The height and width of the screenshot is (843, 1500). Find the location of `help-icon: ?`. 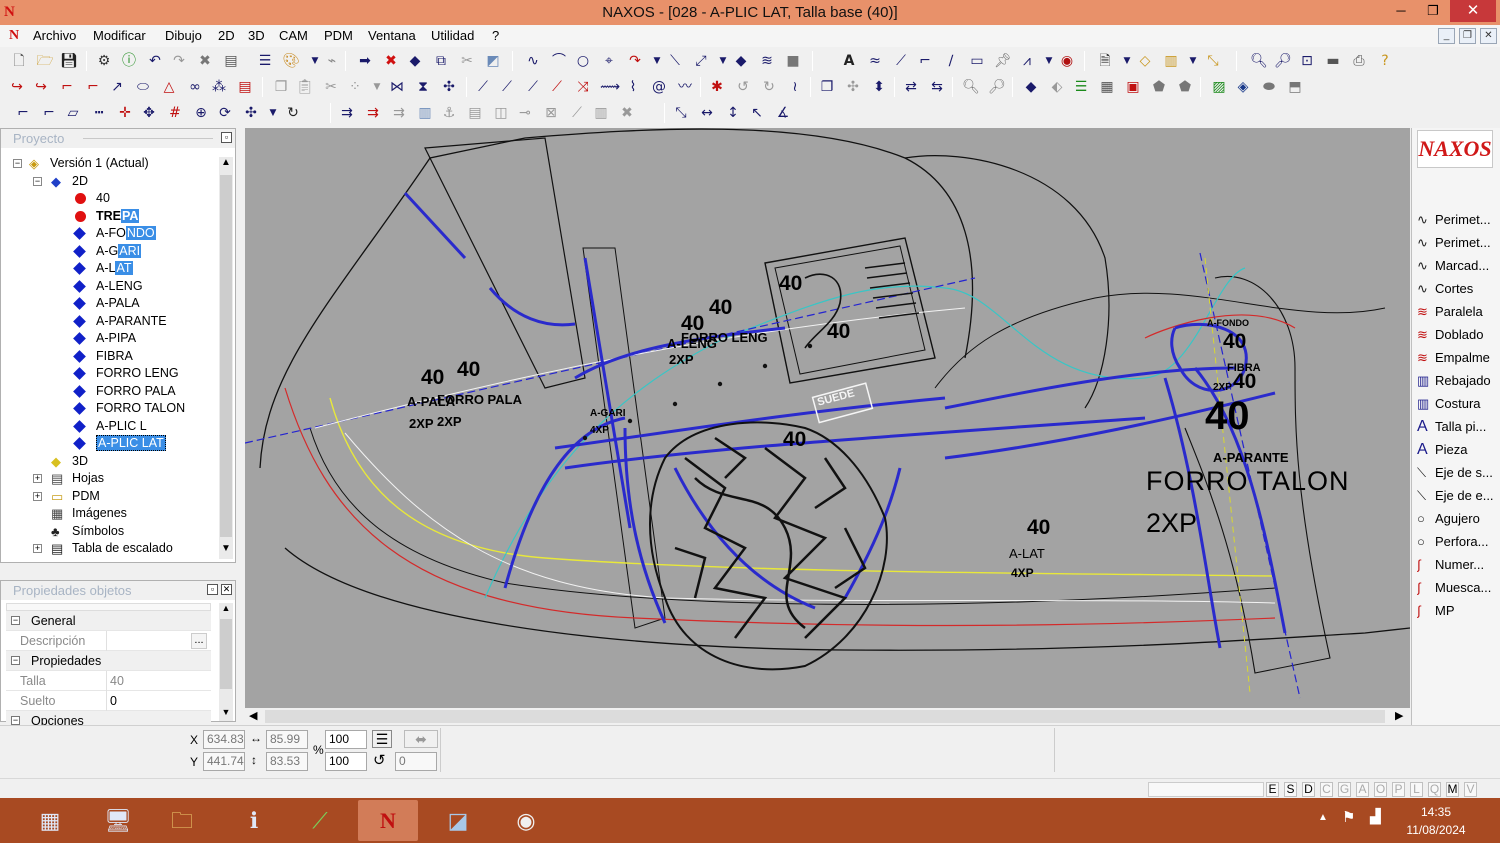

help-icon: ? is located at coordinates (1385, 61).